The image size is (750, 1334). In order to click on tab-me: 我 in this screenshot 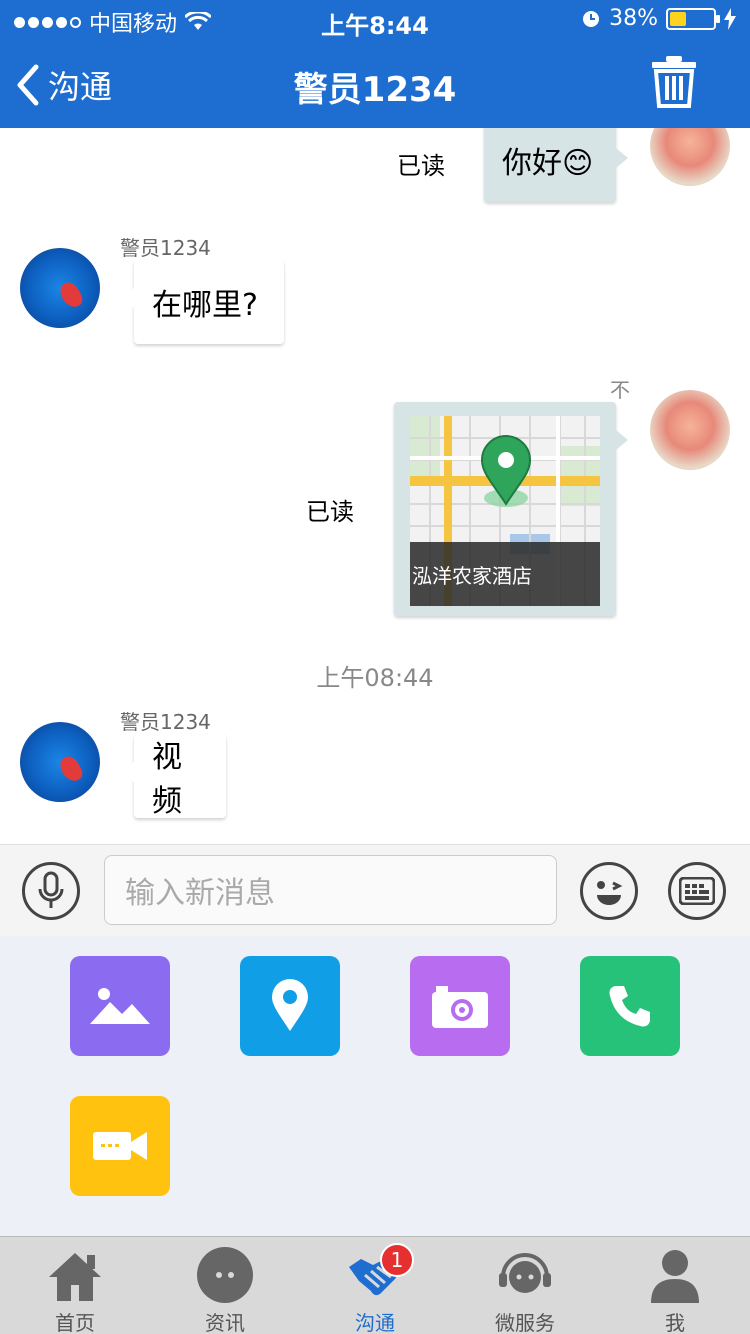, I will do `click(675, 1285)`.